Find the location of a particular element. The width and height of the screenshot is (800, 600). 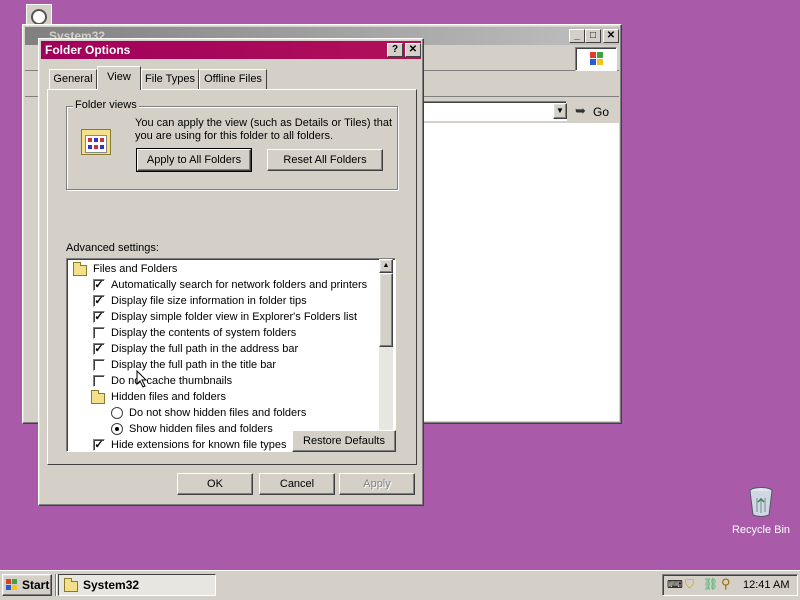

network-icon: ⛓ is located at coordinates (710, 584).